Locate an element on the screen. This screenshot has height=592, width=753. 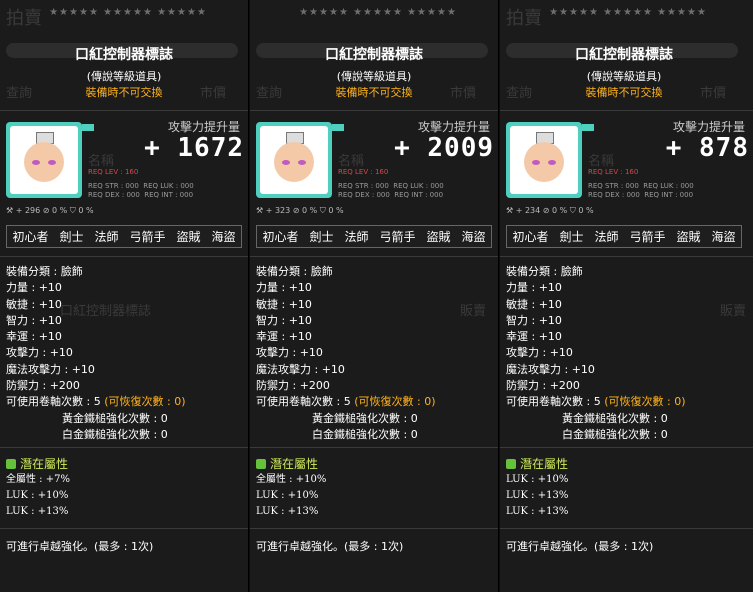
bg-title-text: 口紅控制器標誌 is located at coordinates (106, 311).